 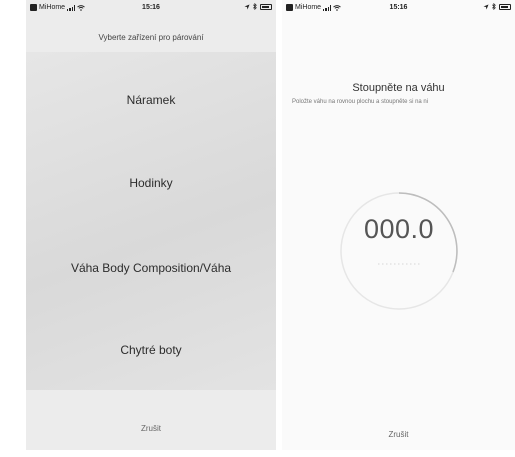 I want to click on device-item-naramek: Náramek, so click(x=151, y=100).